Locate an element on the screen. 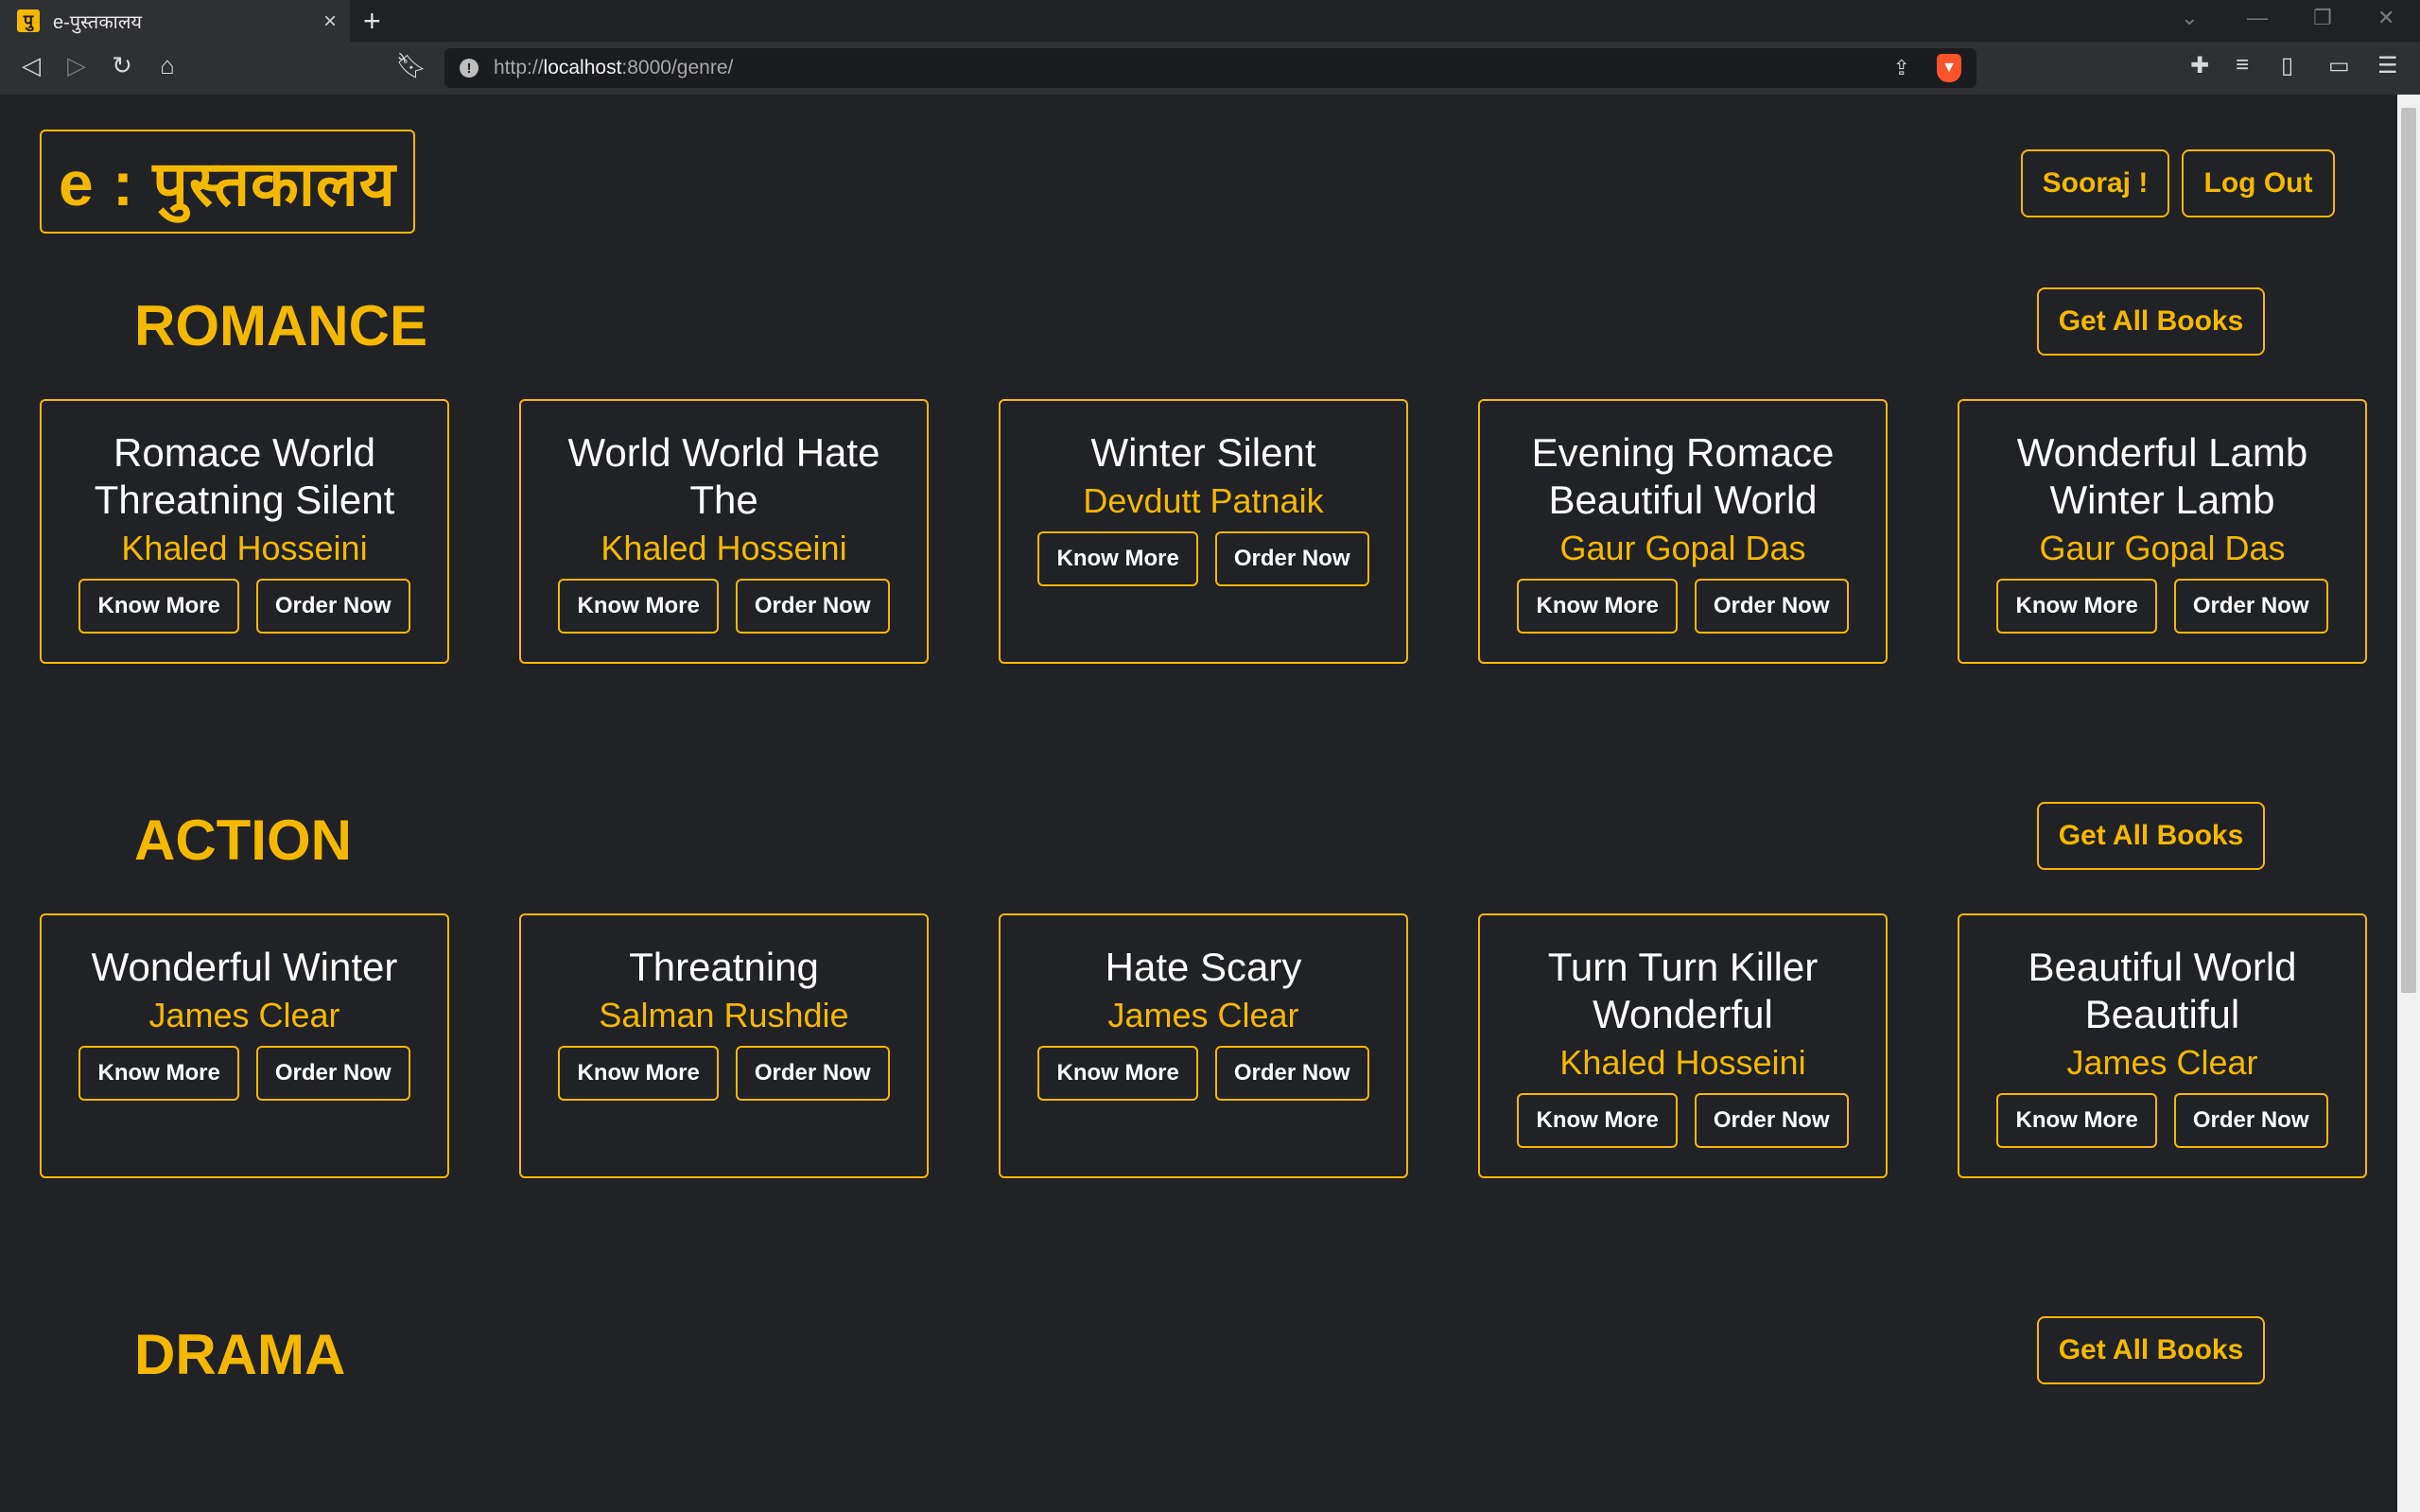  site-logo: e : पुस्तकालय is located at coordinates (228, 182).